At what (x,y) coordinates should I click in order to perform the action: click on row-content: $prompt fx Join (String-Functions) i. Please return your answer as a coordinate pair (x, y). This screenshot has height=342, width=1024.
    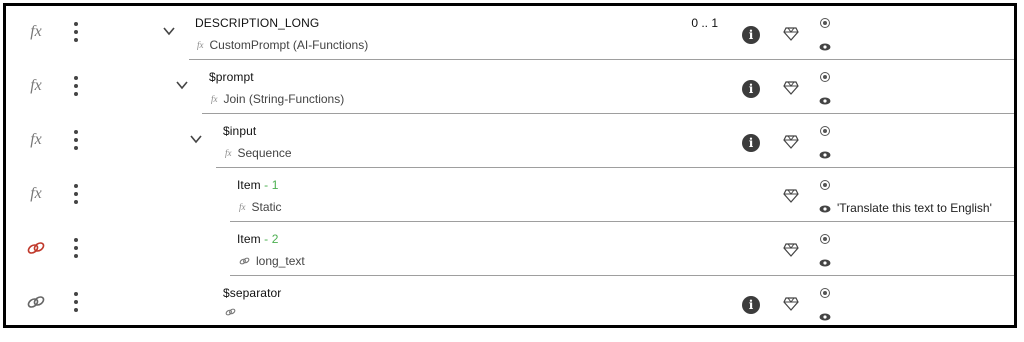
    Looking at the image, I should click on (608, 87).